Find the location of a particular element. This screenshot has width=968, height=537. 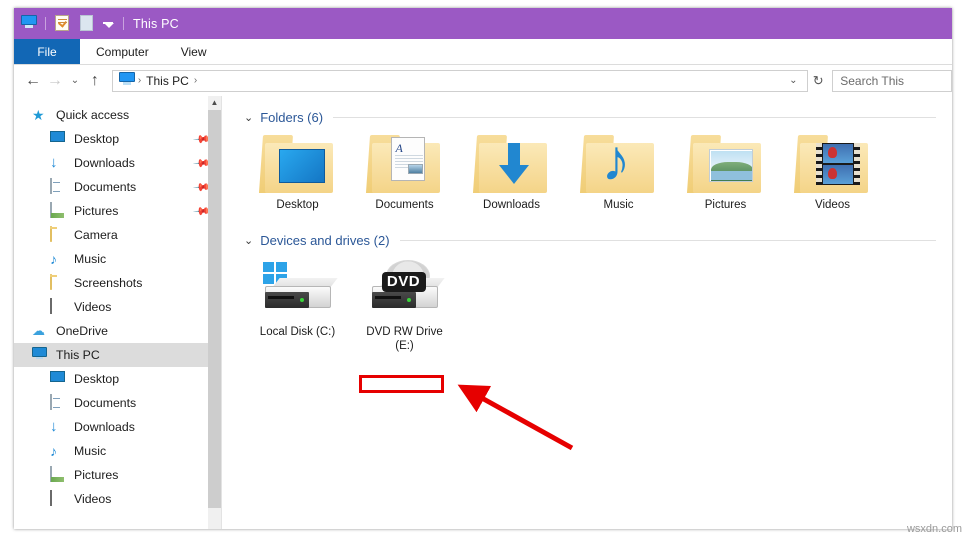

sidebar-item-label: Pictures is located at coordinates (96, 475).